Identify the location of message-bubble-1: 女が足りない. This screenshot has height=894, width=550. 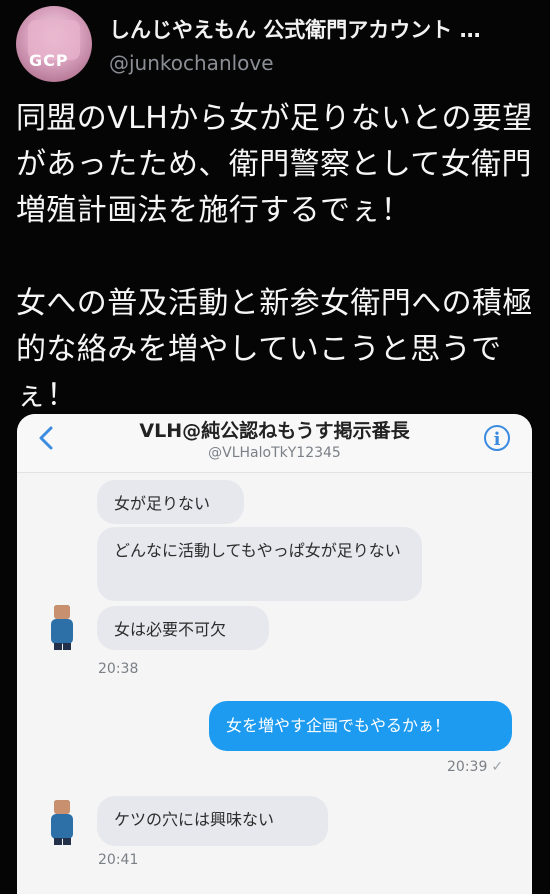
(170, 502).